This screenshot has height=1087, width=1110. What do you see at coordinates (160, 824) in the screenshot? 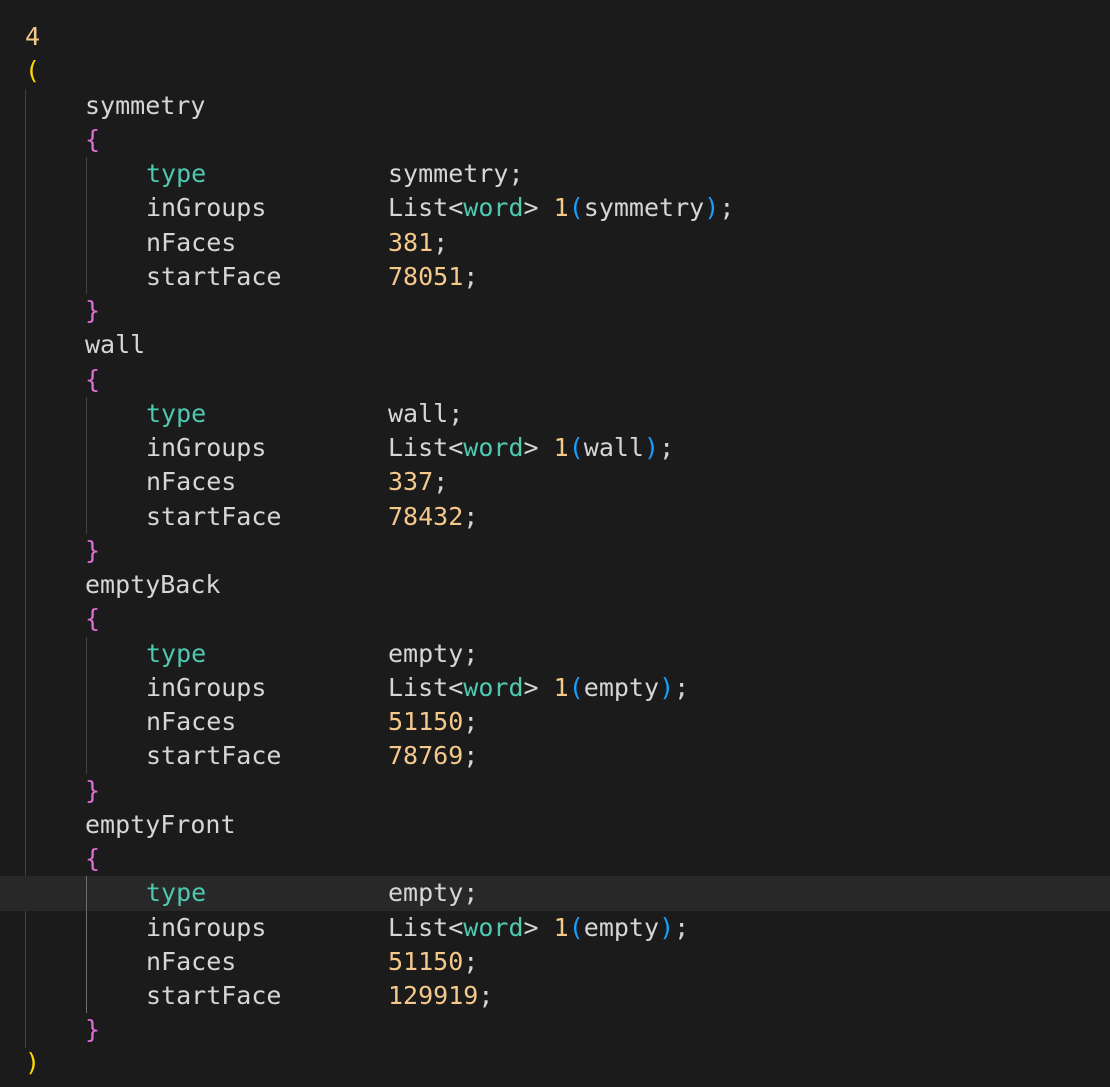
I see `patch-name: emptyFront` at bounding box center [160, 824].